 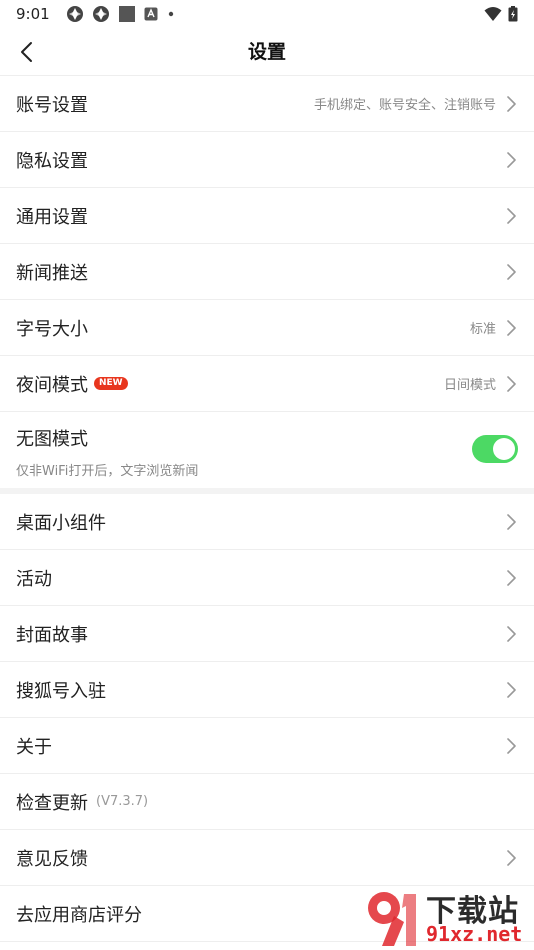 I want to click on status-left-icons, so click(x=121, y=14).